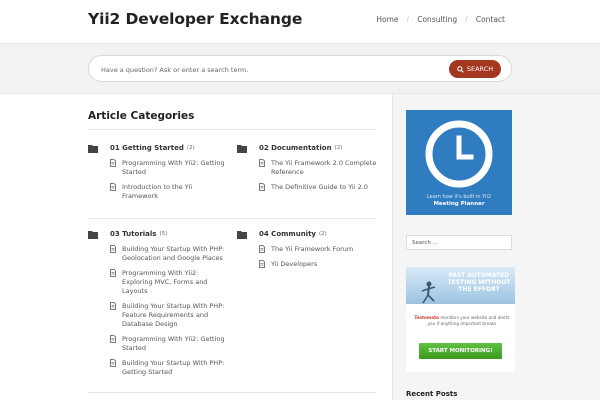 The width and height of the screenshot is (600, 400). Describe the element at coordinates (175, 192) in the screenshot. I see `article-link: Introduction to the Yii Framework` at that location.